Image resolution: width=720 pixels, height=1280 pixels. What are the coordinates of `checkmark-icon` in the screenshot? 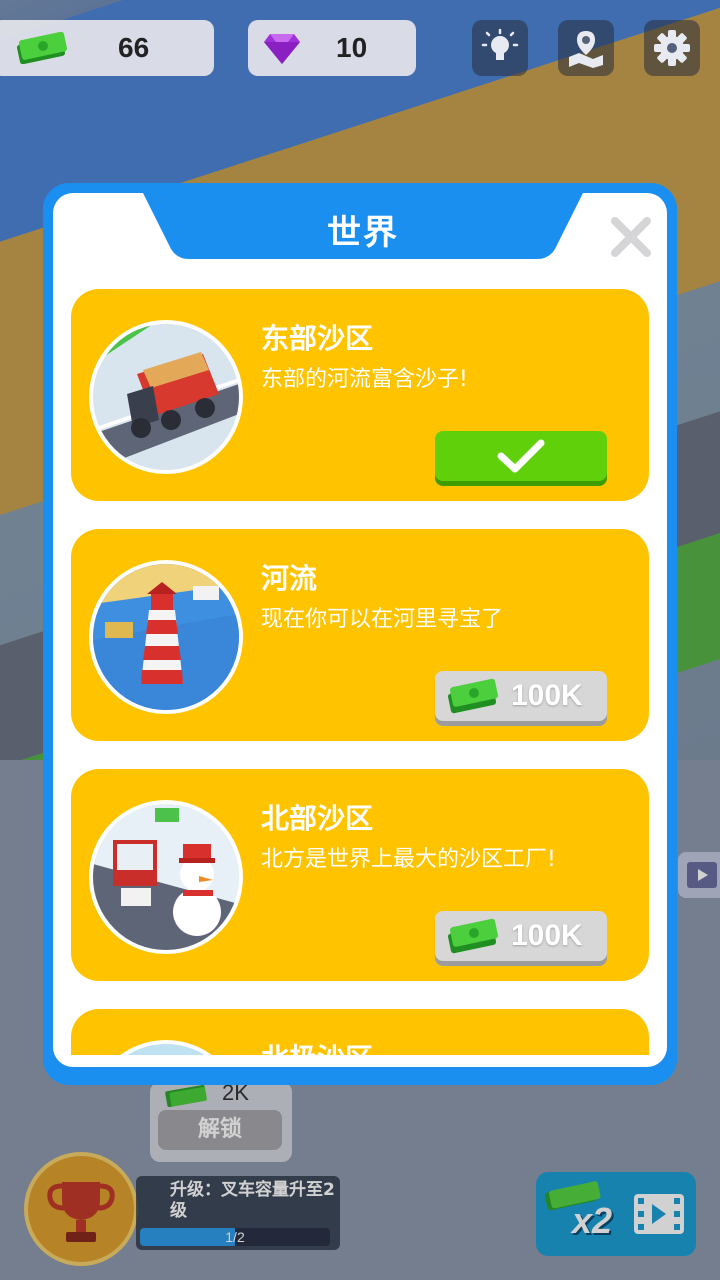 It's located at (521, 456).